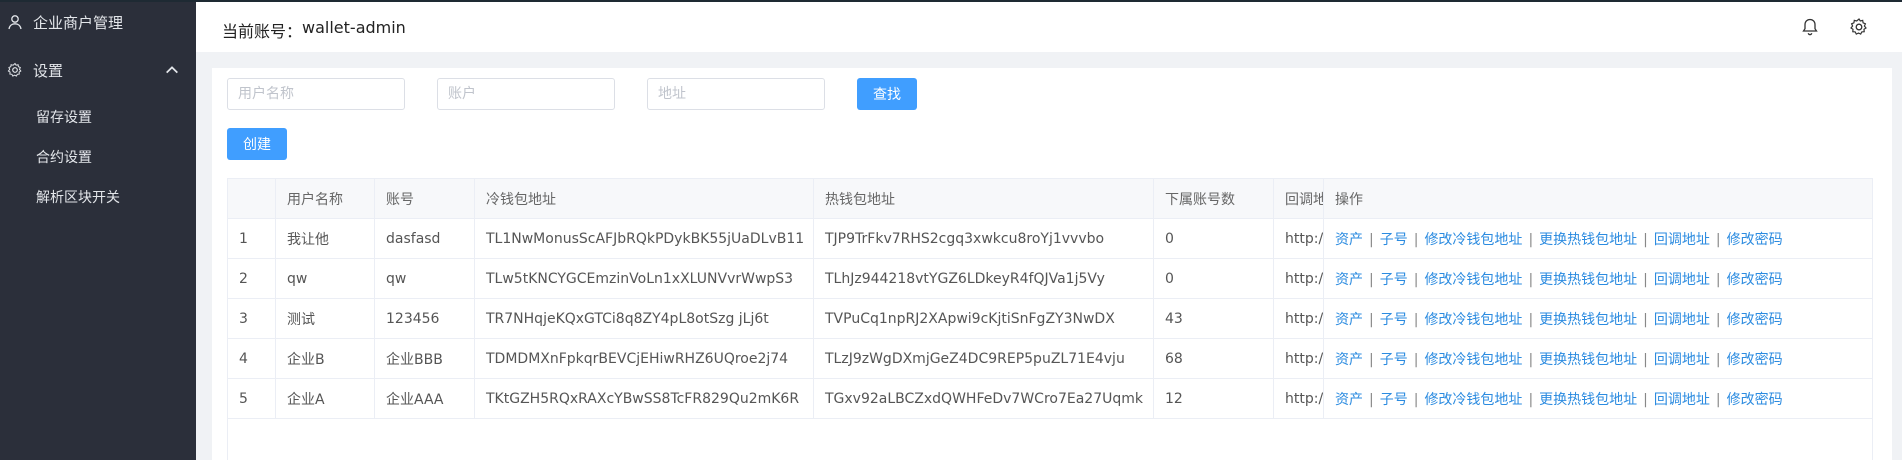 Image resolution: width=1902 pixels, height=460 pixels. What do you see at coordinates (644, 358) in the screenshot?
I see `cell-cold-wallet: TDMDMXnFpkqrBEVCjEHiwRHZ6UQroe2j74` at bounding box center [644, 358].